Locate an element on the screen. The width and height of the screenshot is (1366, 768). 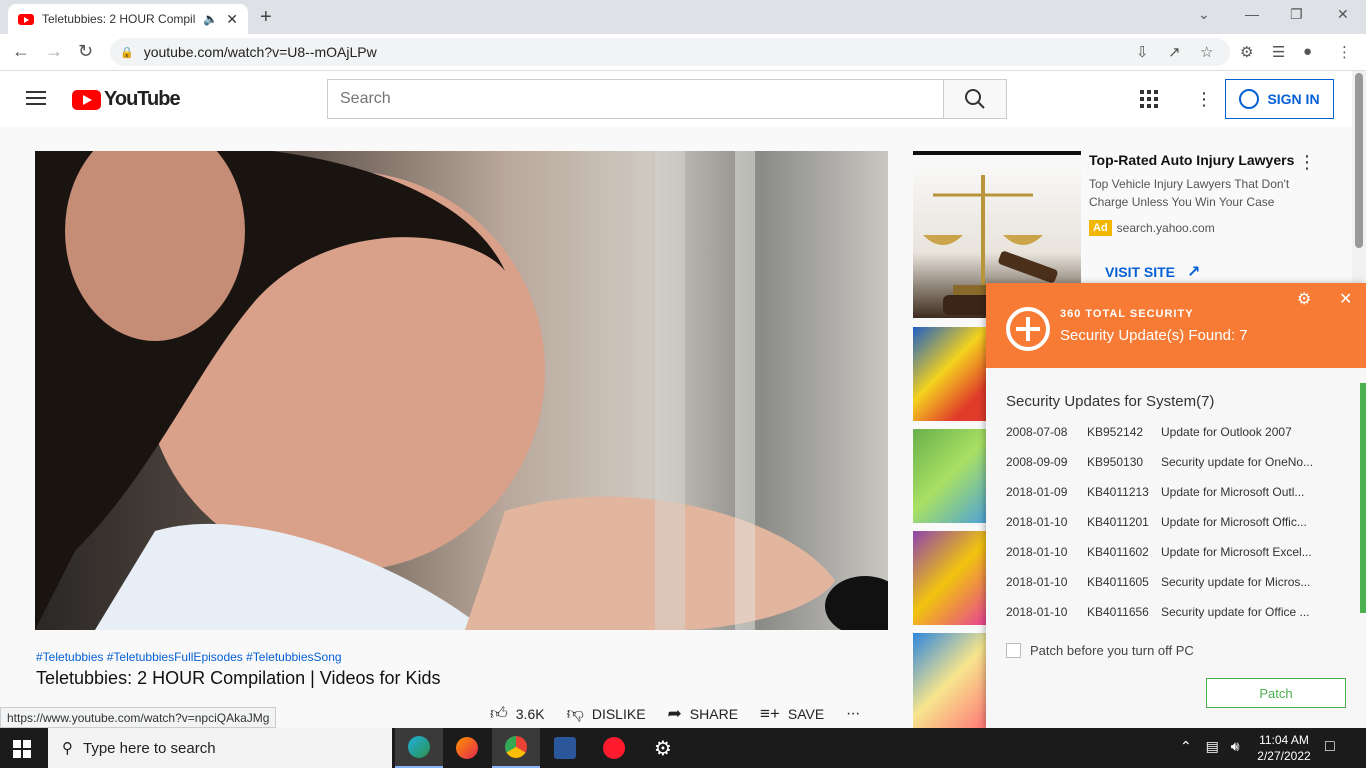
opera-taskbar-button is located at coordinates (614, 748).